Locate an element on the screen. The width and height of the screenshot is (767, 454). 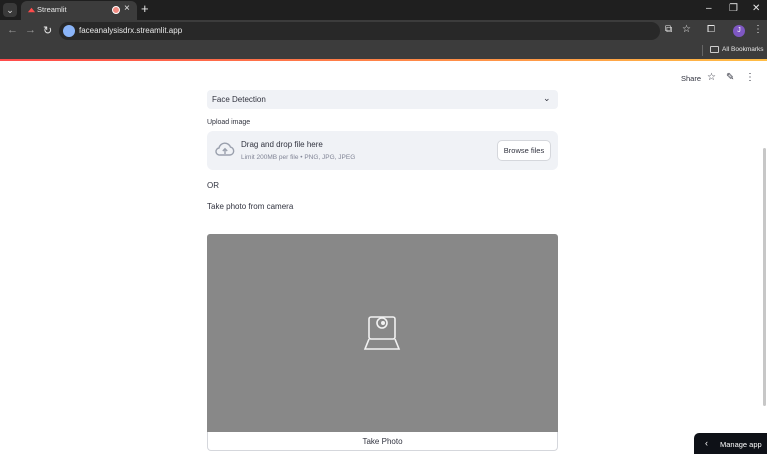
selectbox-value: Face Detection is located at coordinates (239, 99).